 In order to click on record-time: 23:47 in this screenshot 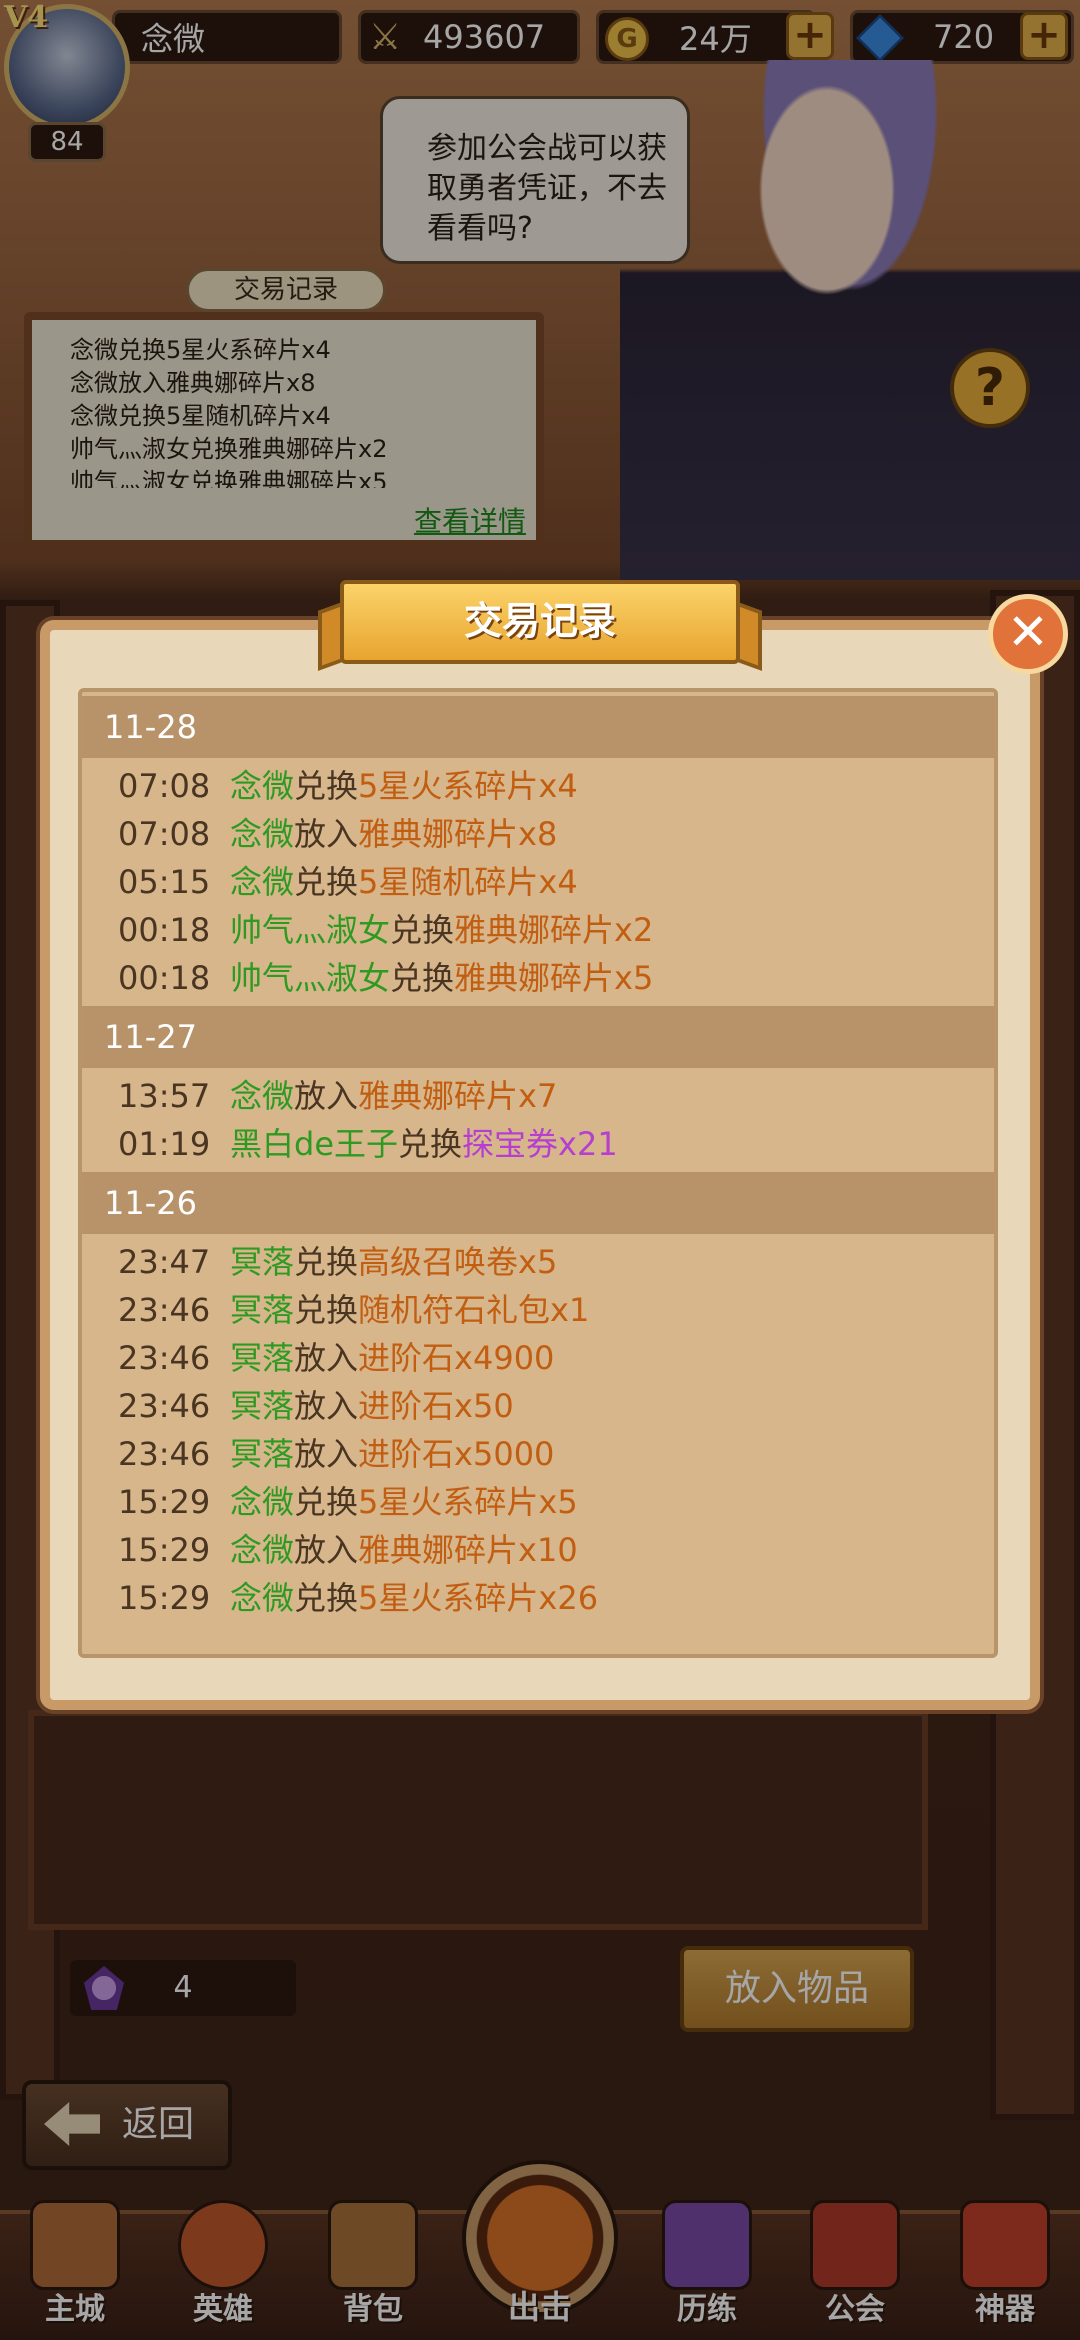, I will do `click(164, 1262)`.